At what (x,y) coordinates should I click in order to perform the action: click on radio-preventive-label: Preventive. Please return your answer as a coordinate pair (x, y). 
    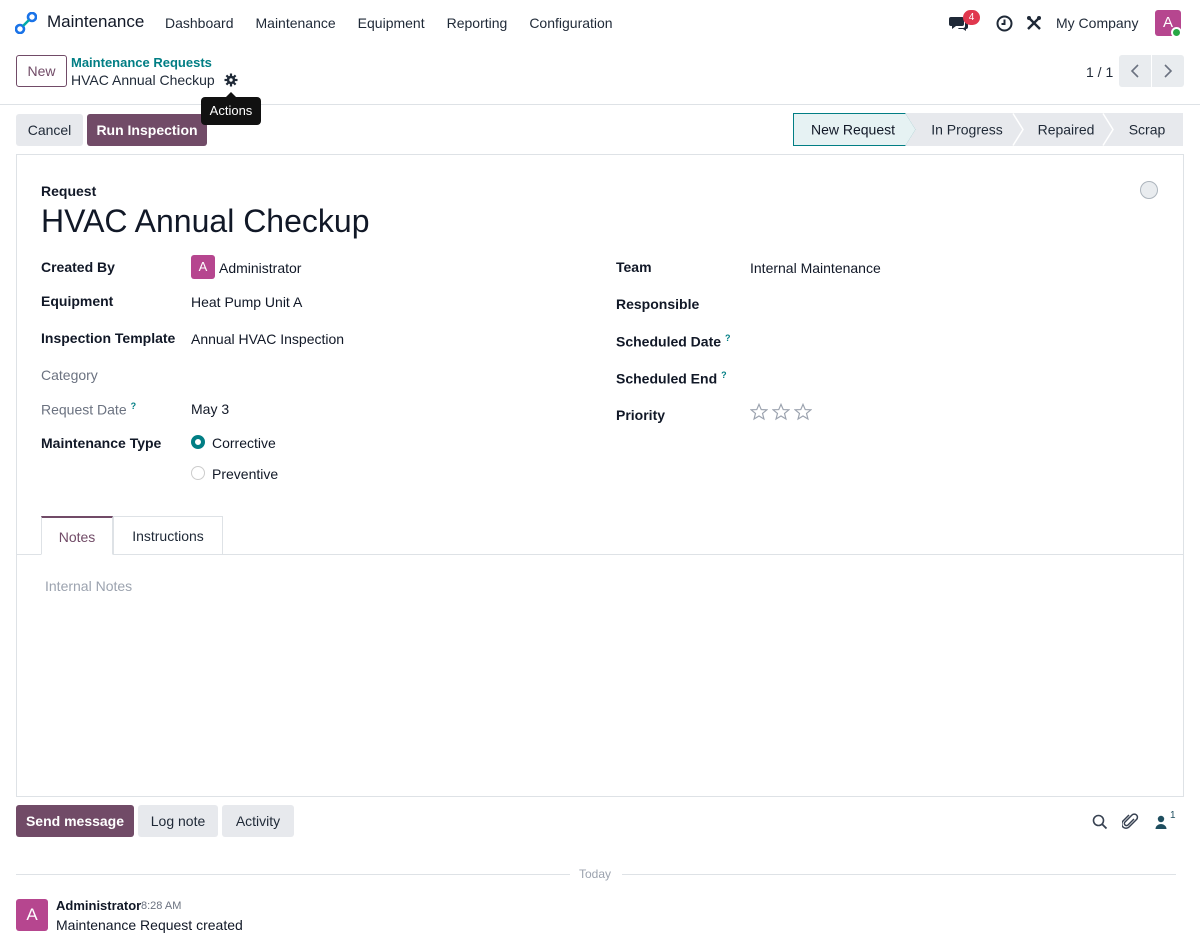
    Looking at the image, I should click on (245, 474).